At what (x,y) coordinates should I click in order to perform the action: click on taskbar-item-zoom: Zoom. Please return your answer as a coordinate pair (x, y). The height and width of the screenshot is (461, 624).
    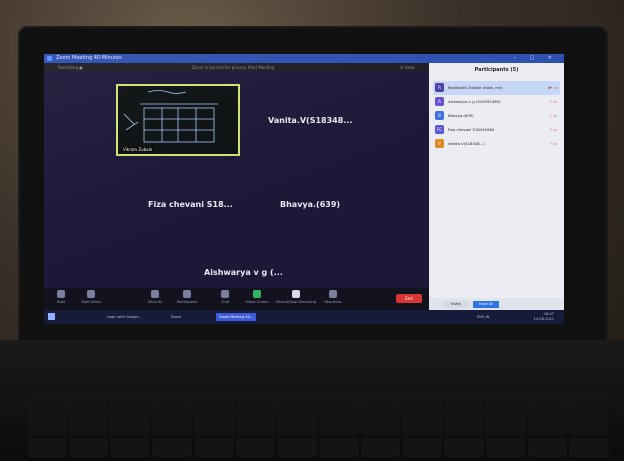
    Looking at the image, I should click on (176, 317).